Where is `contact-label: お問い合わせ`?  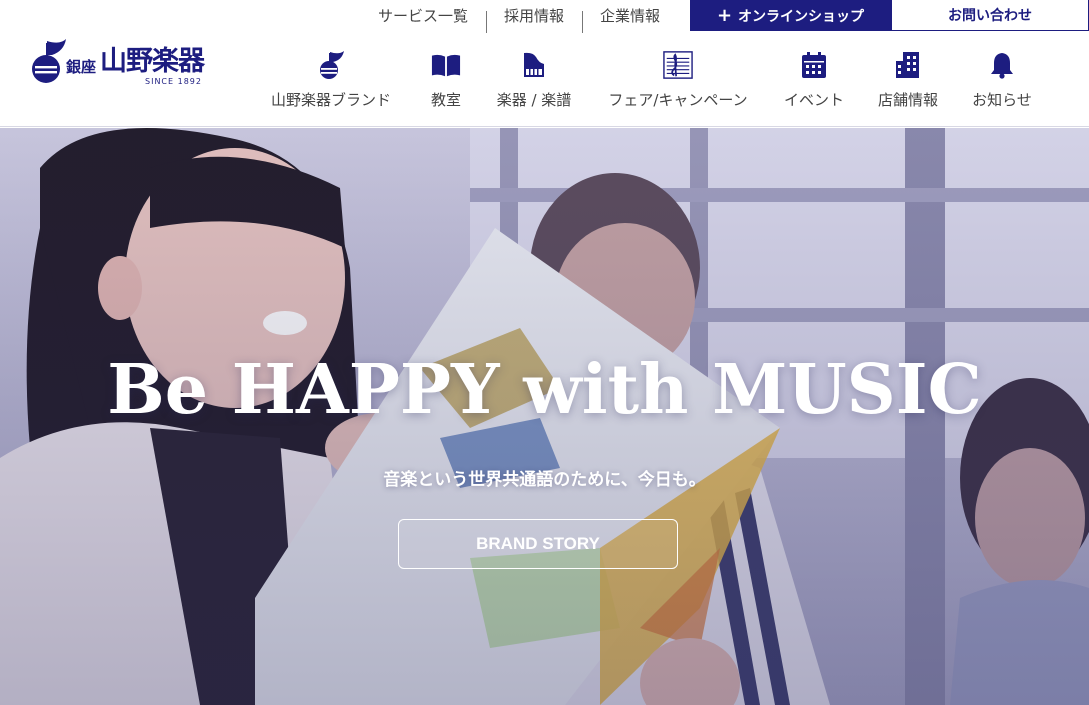 contact-label: お問い合わせ is located at coordinates (990, 16).